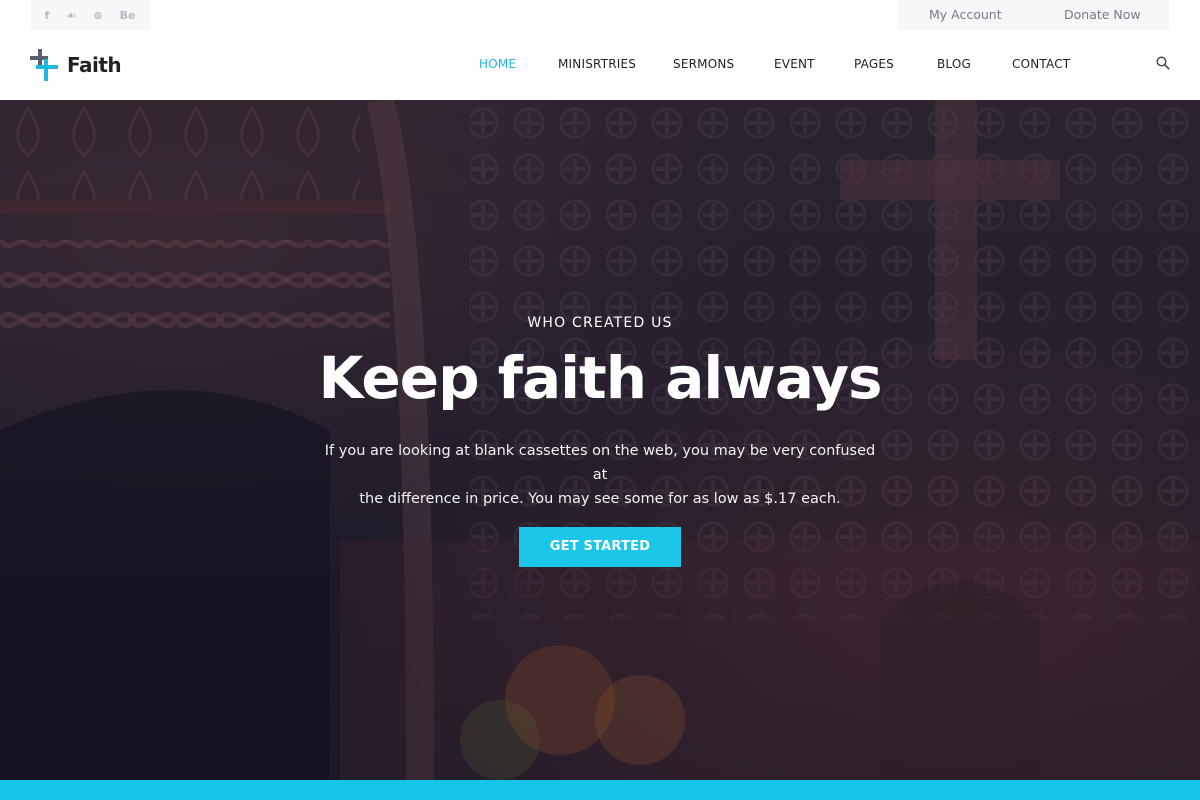 This screenshot has width=1200, height=800. Describe the element at coordinates (1163, 63) in the screenshot. I see `search-icon` at that location.